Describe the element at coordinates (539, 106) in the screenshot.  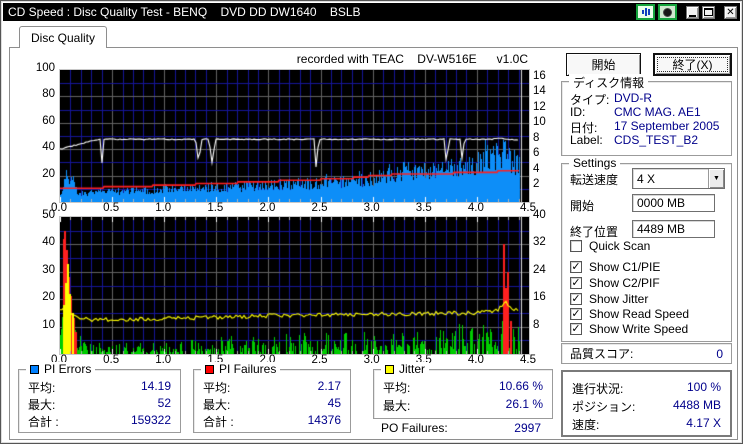
I see `axis-label: 12` at that location.